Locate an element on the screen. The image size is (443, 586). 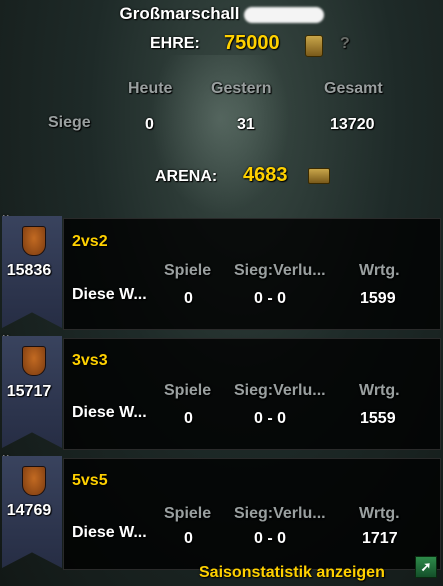
bracket-title: 3vs3 is located at coordinates (90, 360).